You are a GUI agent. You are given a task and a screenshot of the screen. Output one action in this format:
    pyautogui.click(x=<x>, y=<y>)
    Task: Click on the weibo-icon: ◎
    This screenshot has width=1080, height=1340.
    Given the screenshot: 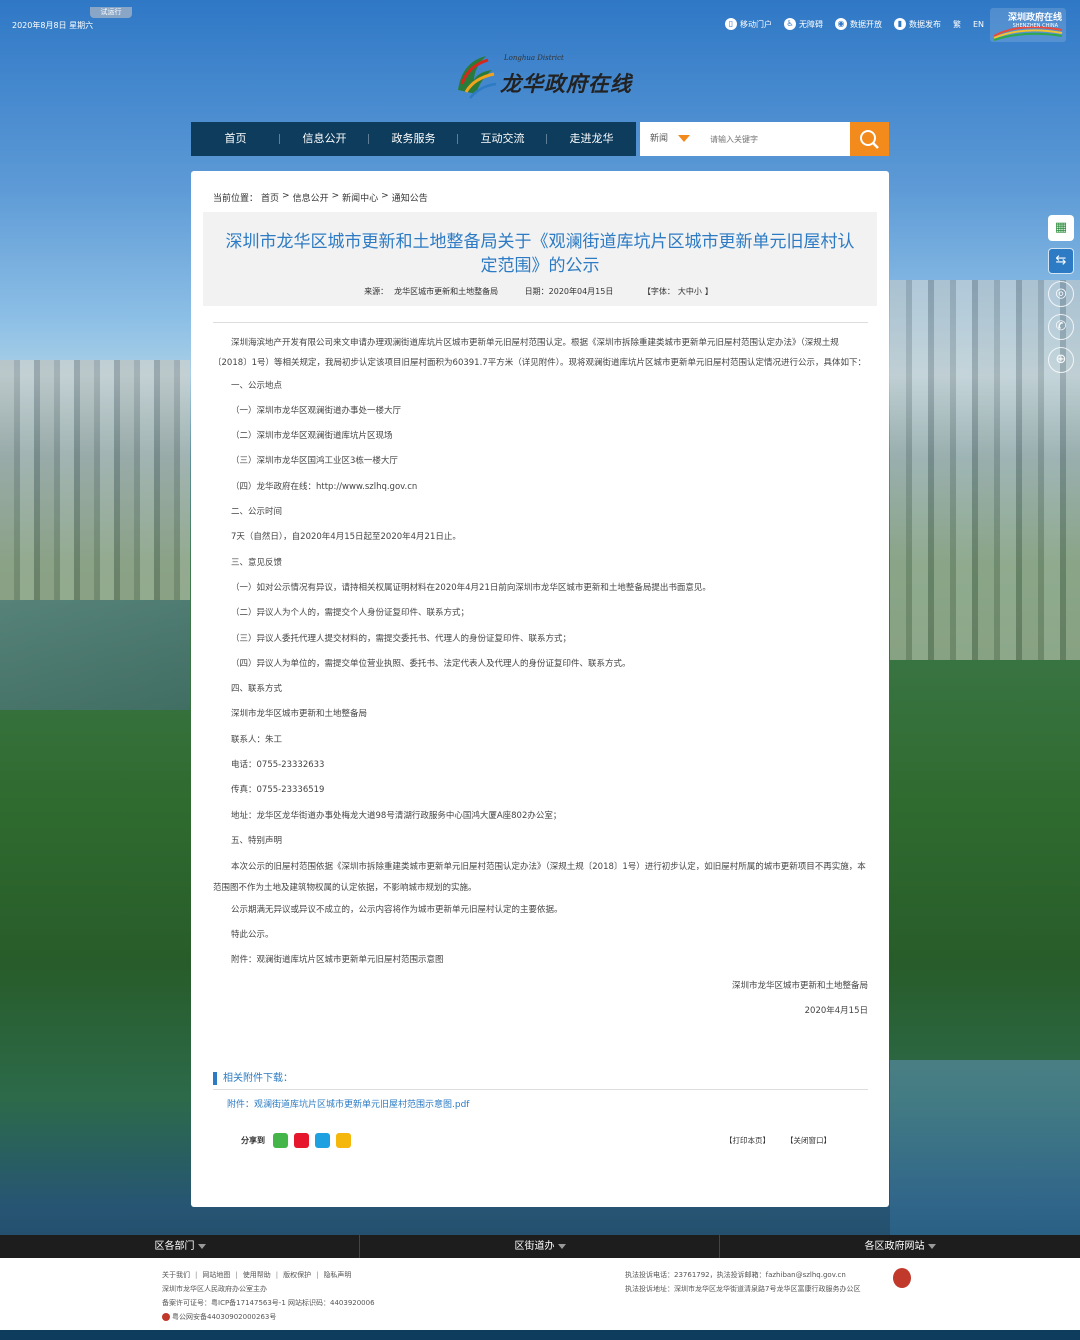 What is the action you would take?
    pyautogui.click(x=1061, y=294)
    